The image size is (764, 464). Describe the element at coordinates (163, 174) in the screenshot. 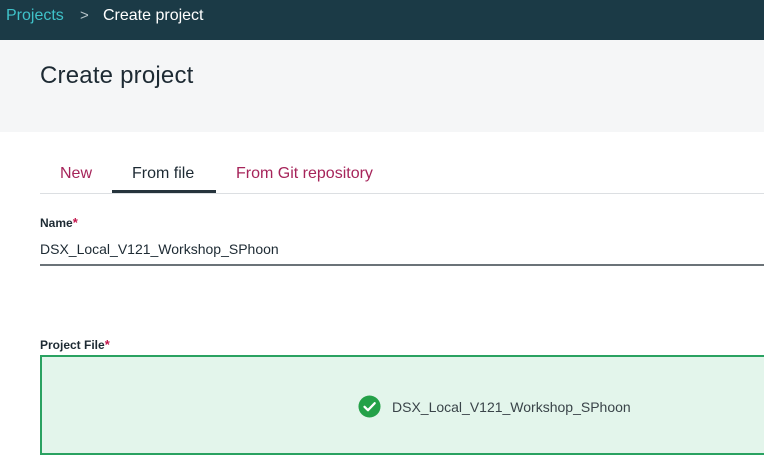

I see `tab-from-file: From file` at that location.